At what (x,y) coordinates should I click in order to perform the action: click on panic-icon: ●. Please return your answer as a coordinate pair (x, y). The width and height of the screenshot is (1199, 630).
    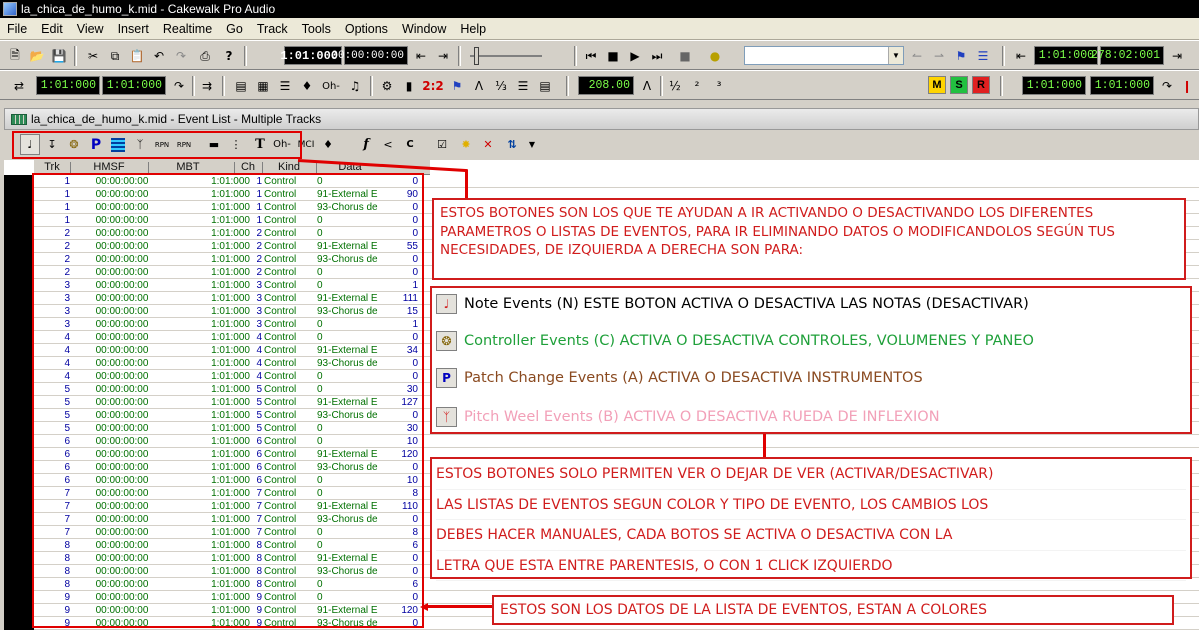
    Looking at the image, I should click on (715, 56).